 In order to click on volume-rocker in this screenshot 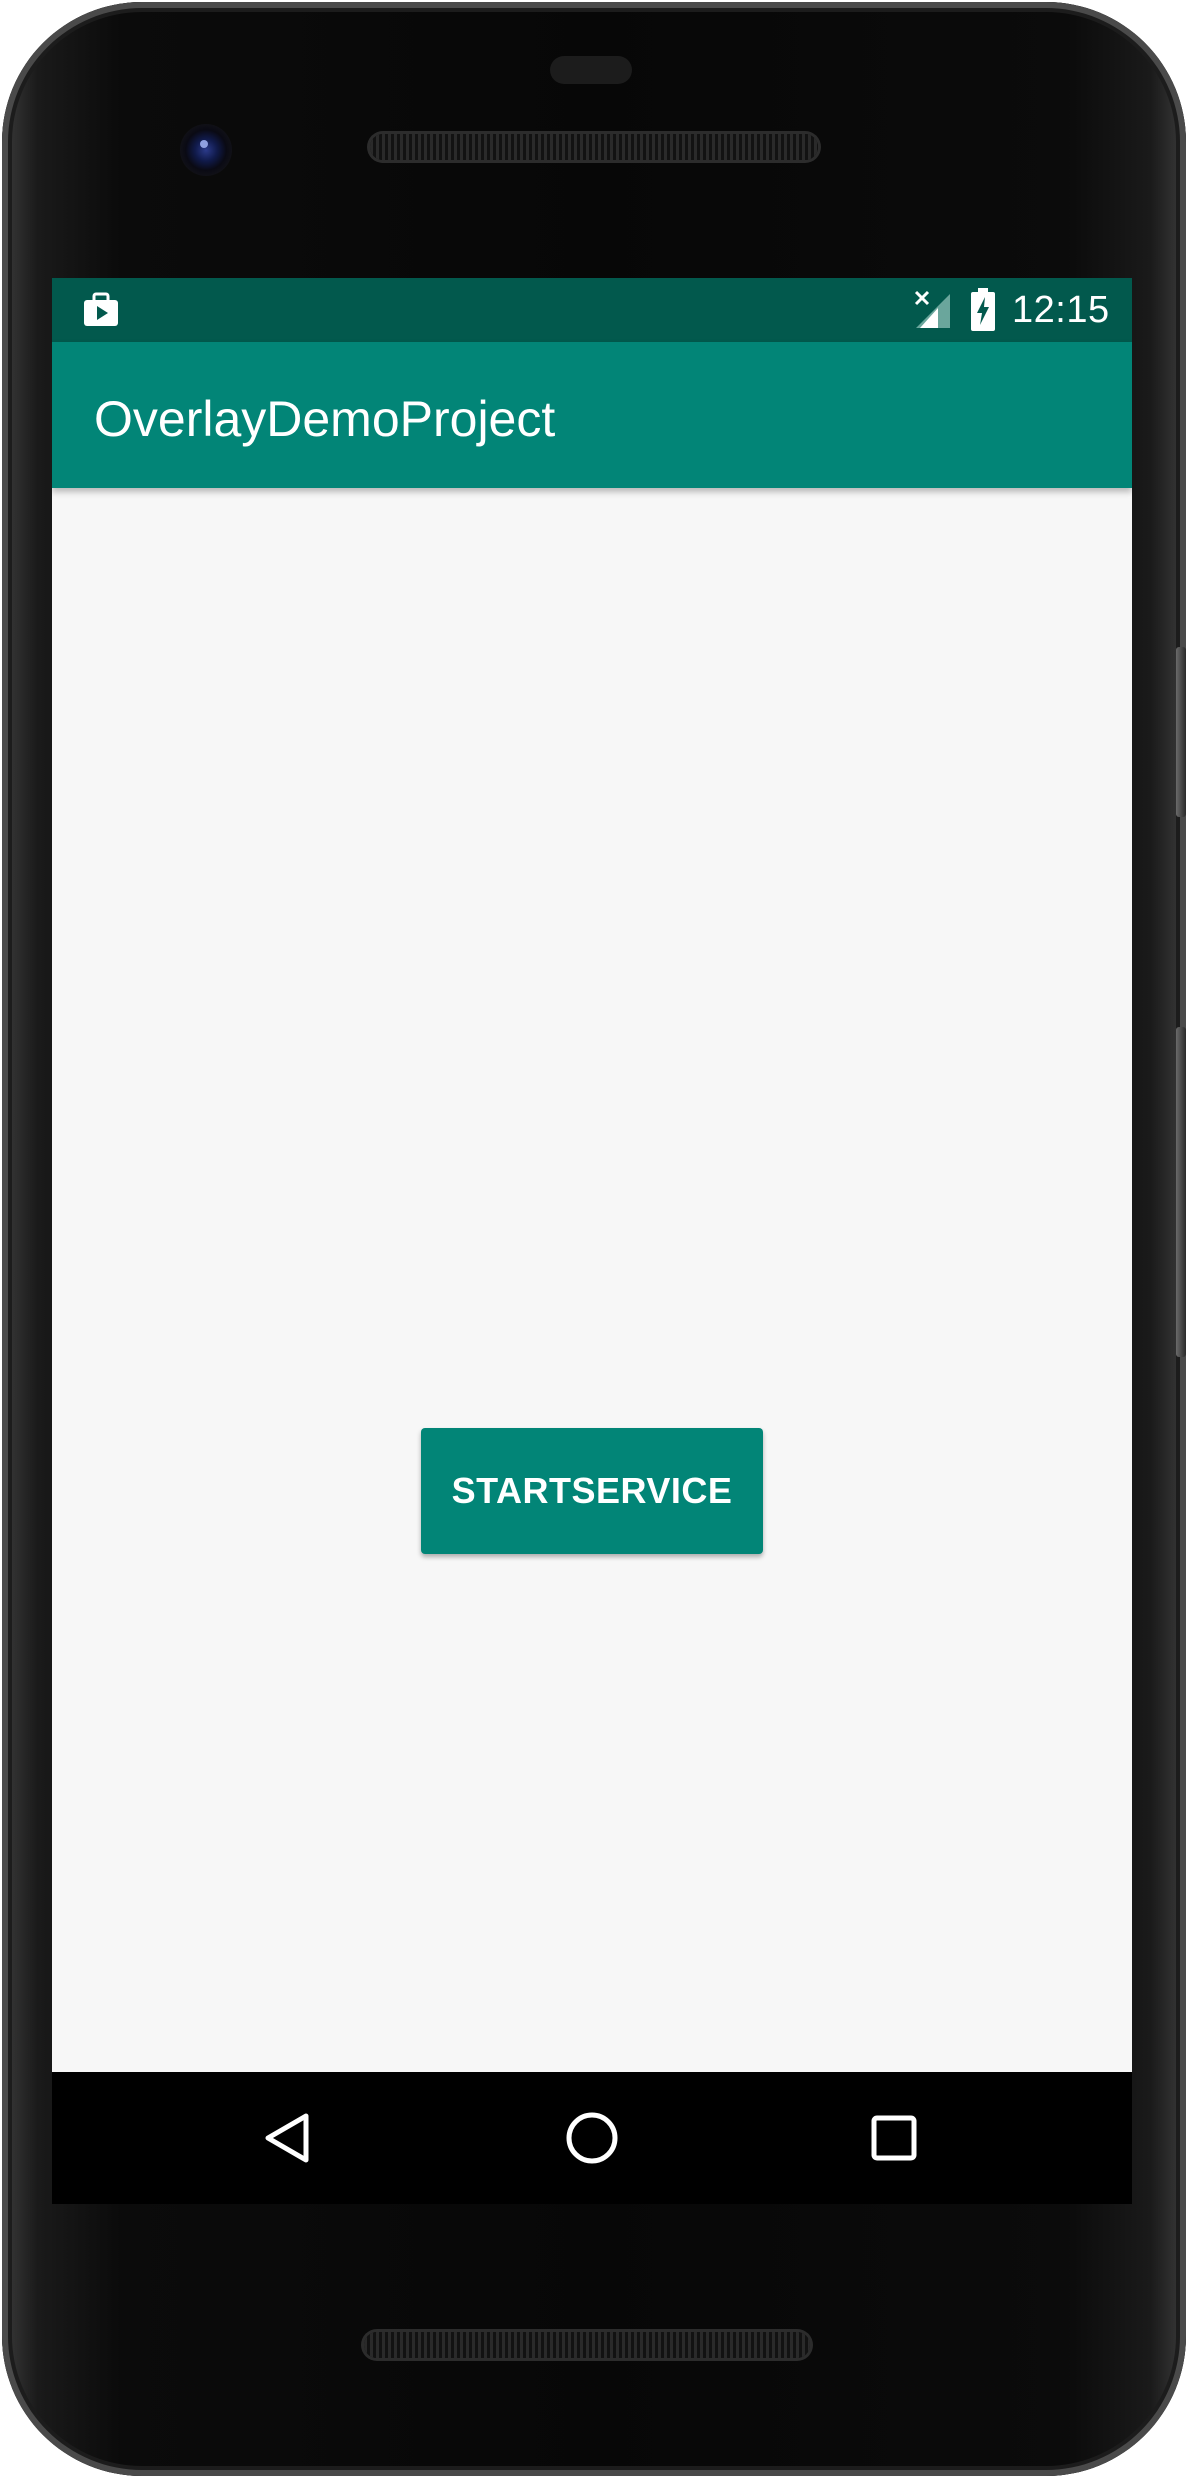, I will do `click(1181, 1192)`.